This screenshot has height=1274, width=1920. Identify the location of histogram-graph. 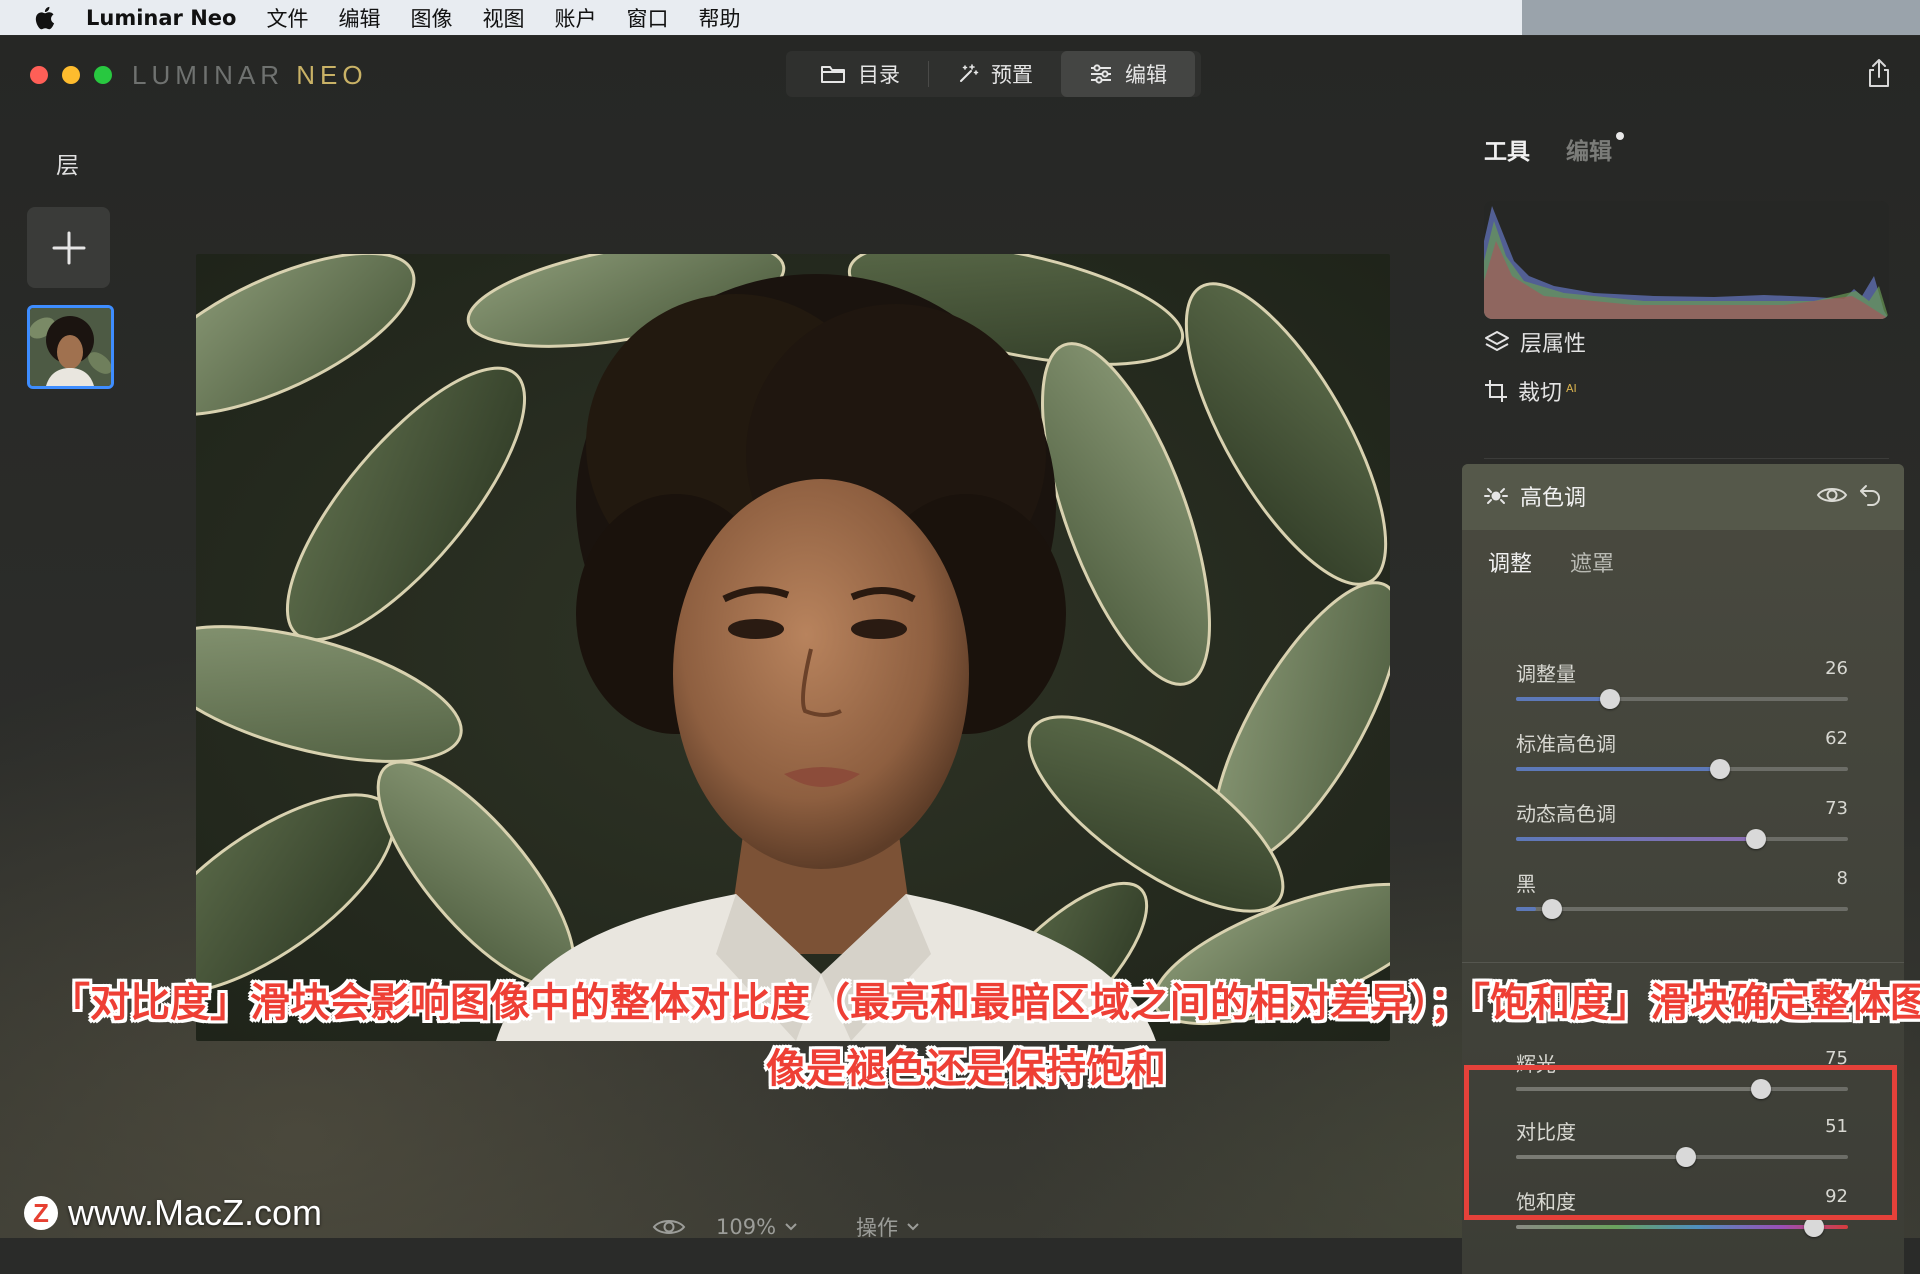
(1686, 262).